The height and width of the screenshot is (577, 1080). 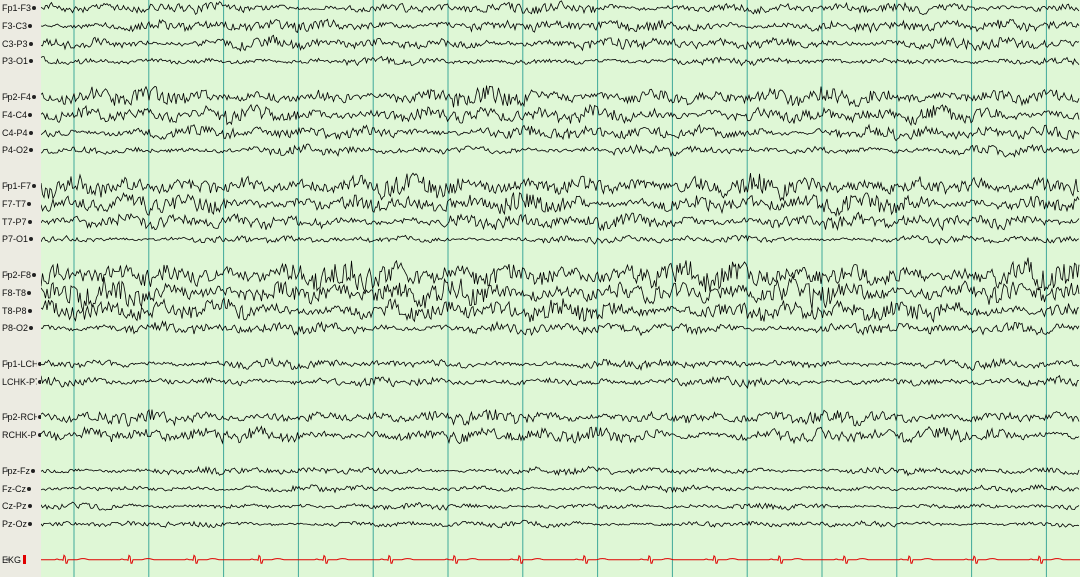 What do you see at coordinates (17, 97) in the screenshot?
I see `channel-label-text: Fp2-F4` at bounding box center [17, 97].